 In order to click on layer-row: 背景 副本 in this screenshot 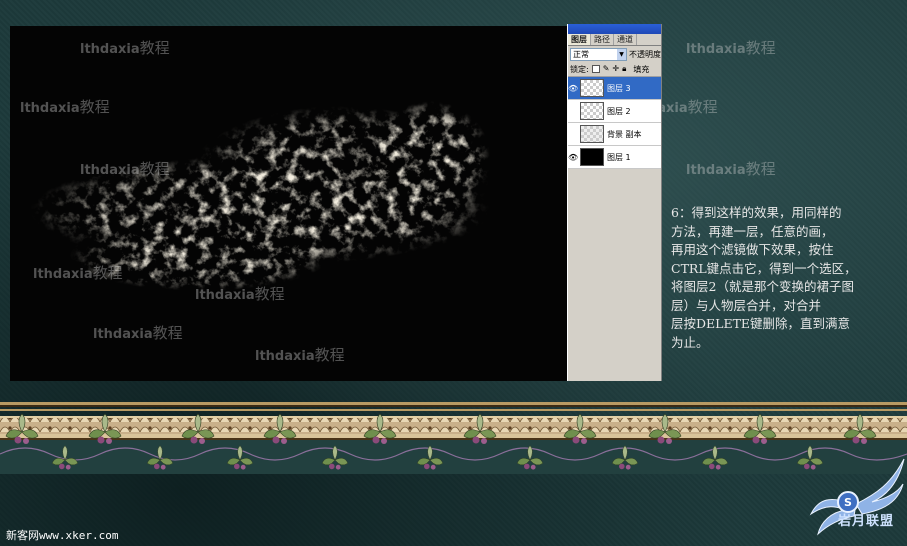, I will do `click(614, 134)`.